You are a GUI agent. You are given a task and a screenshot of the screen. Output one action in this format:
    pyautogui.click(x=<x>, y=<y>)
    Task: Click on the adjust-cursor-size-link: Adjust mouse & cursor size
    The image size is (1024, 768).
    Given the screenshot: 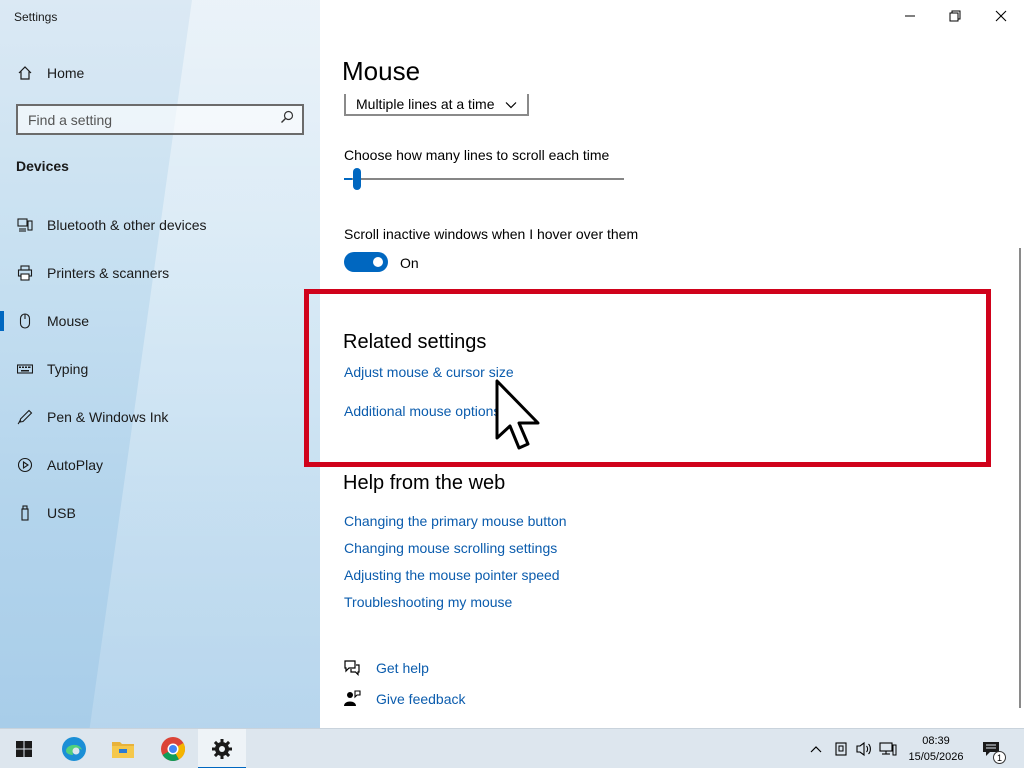 What is the action you would take?
    pyautogui.click(x=429, y=372)
    